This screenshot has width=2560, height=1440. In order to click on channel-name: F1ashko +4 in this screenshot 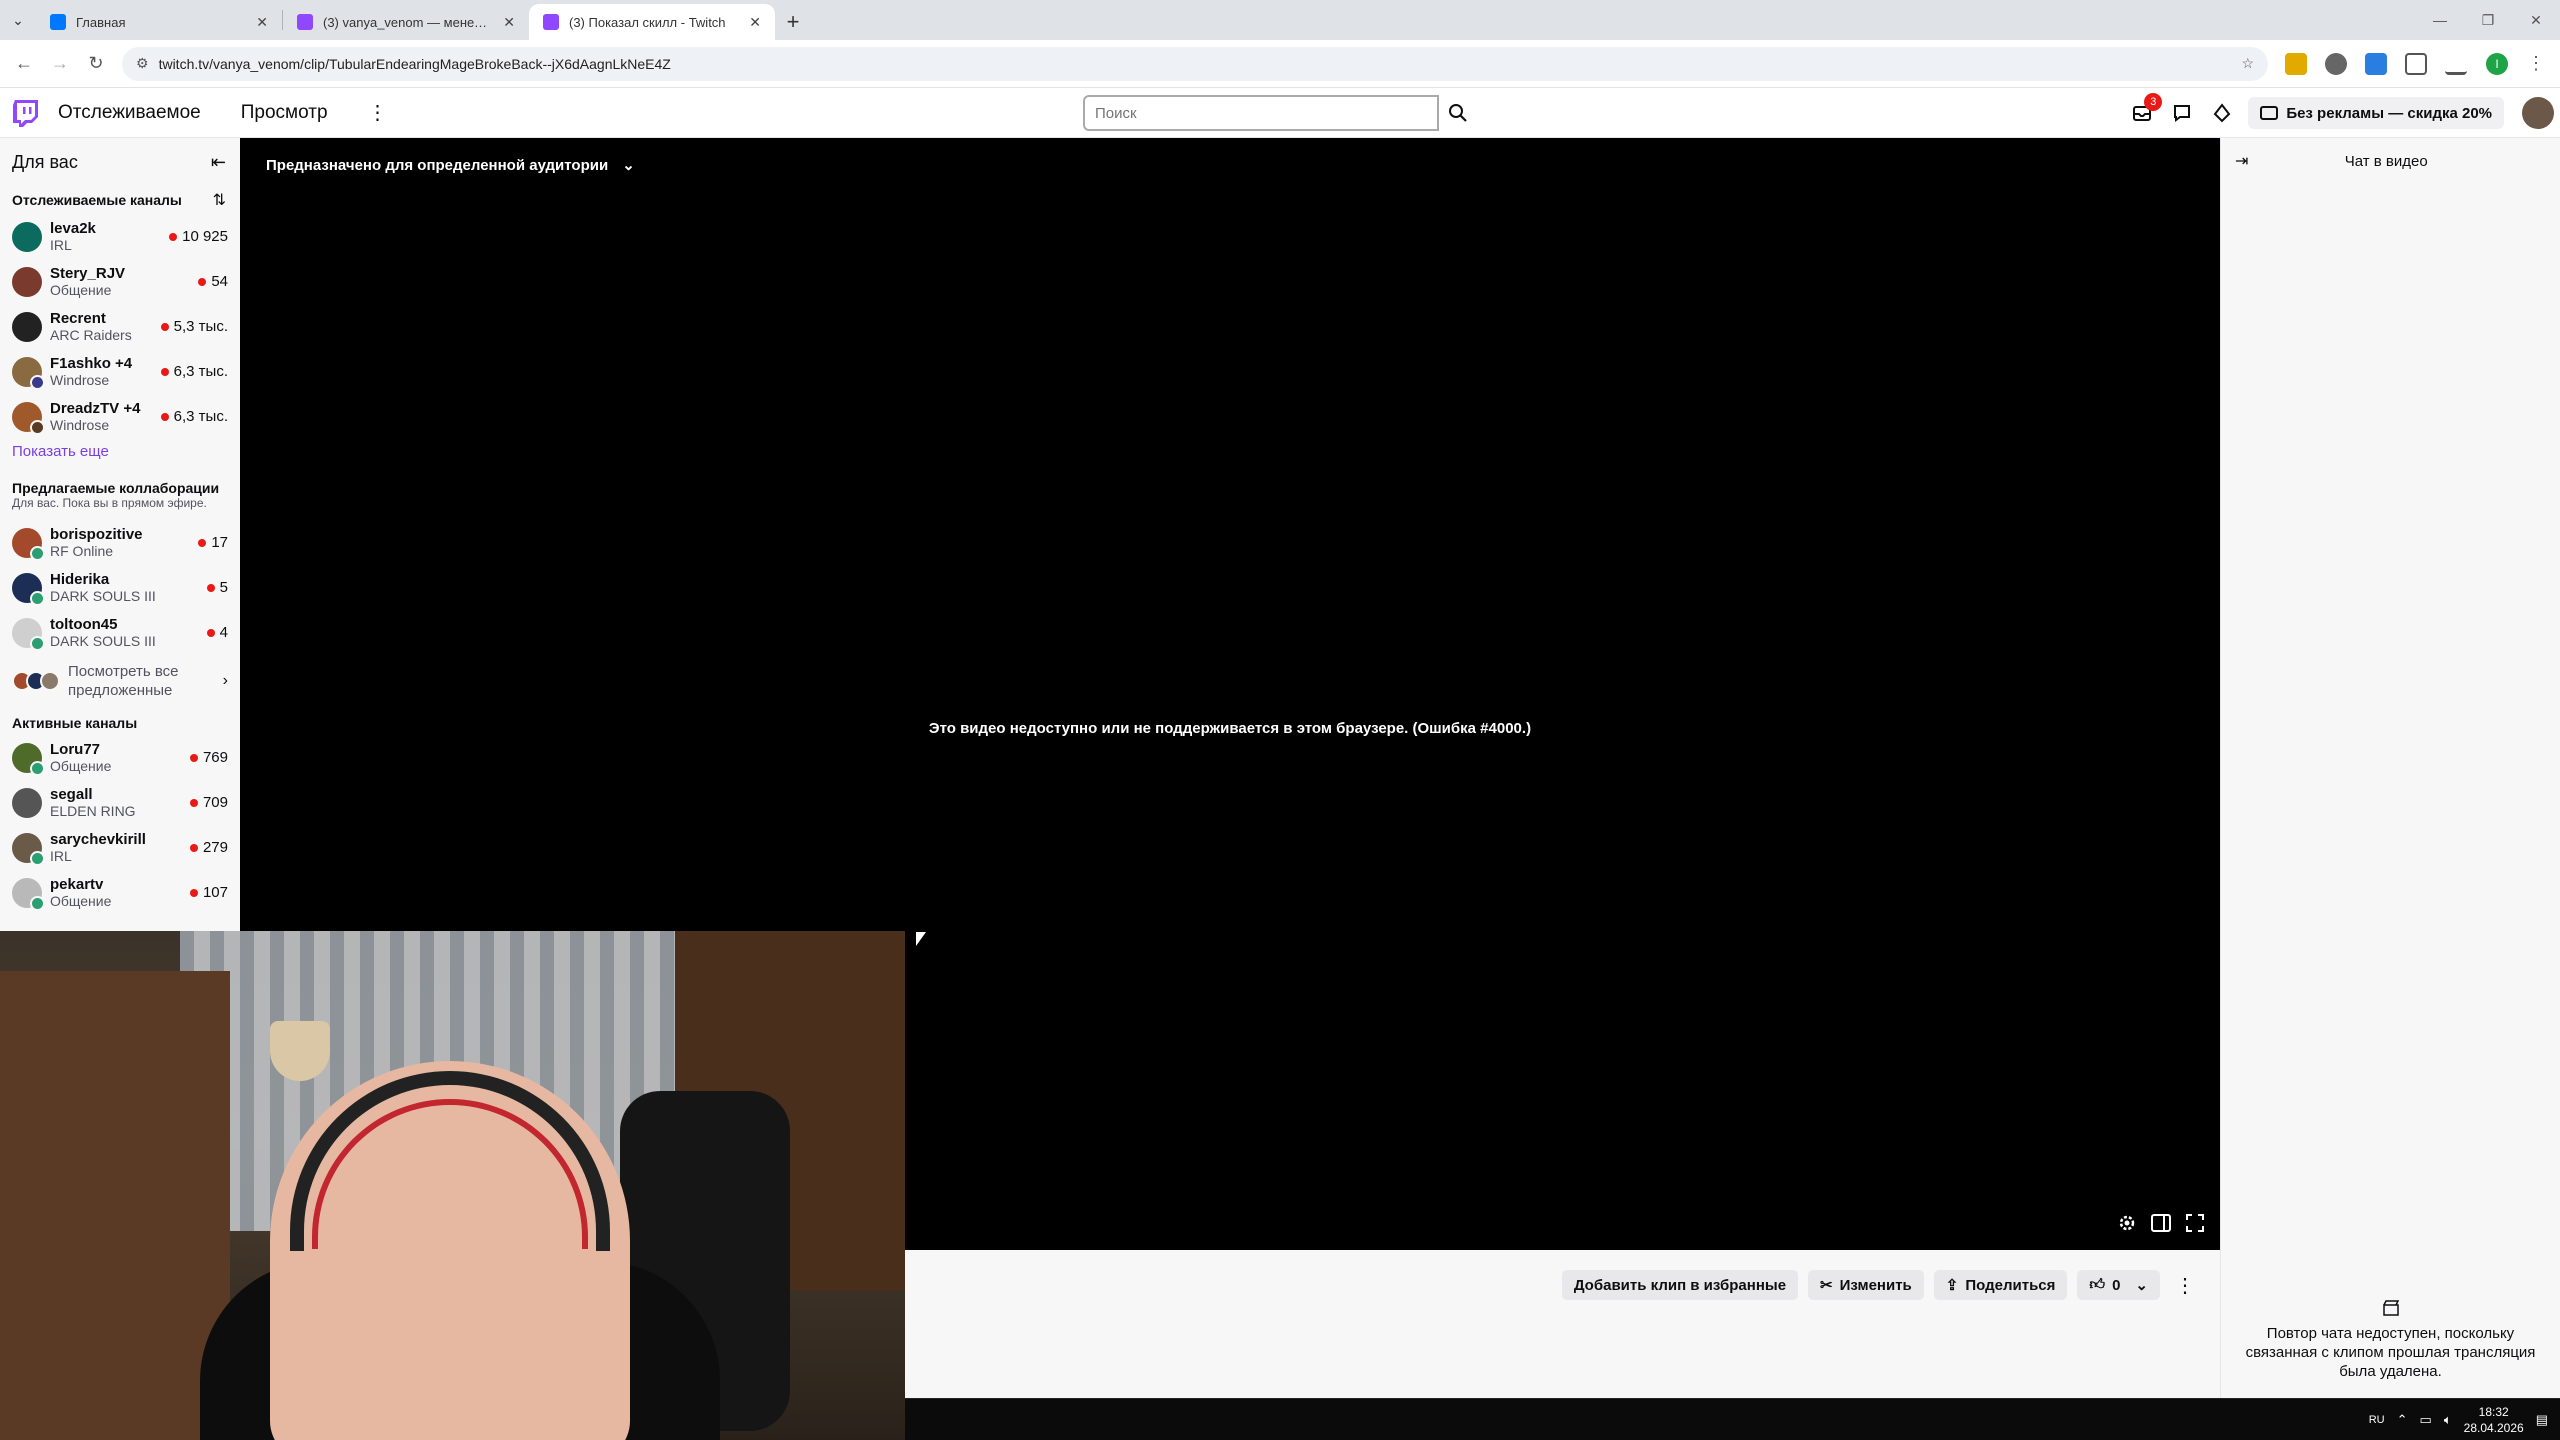, I will do `click(91, 363)`.